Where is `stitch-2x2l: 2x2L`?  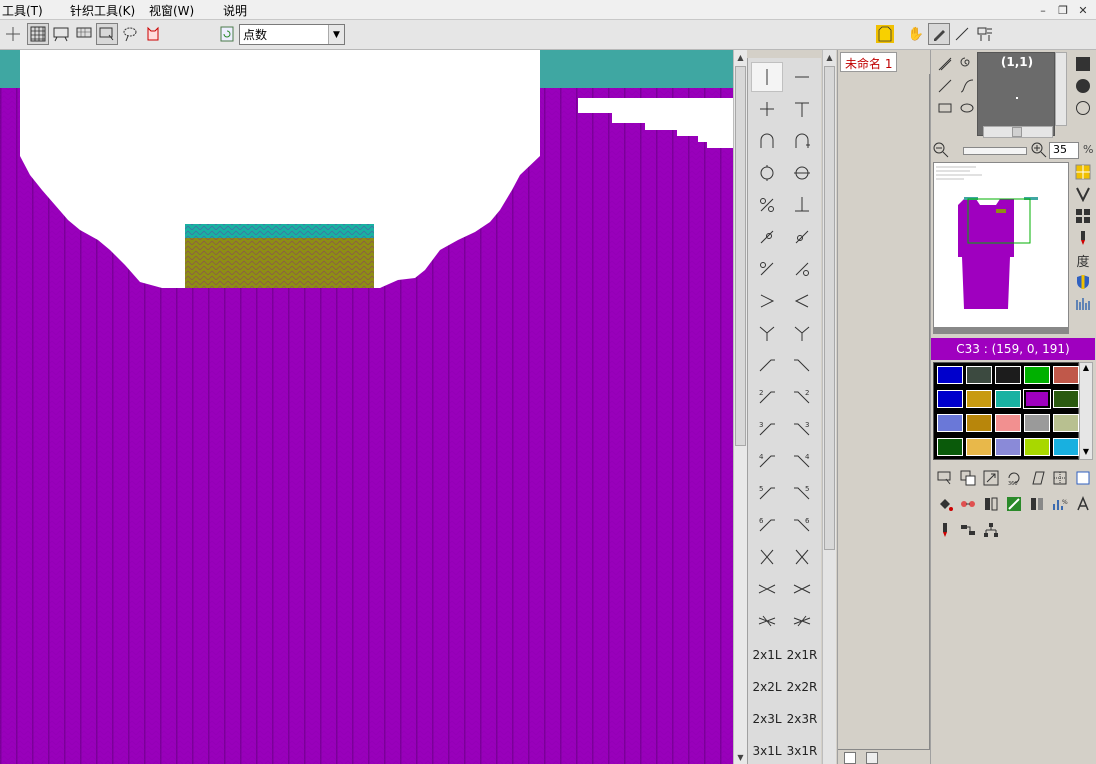 stitch-2x2l: 2x2L is located at coordinates (767, 687).